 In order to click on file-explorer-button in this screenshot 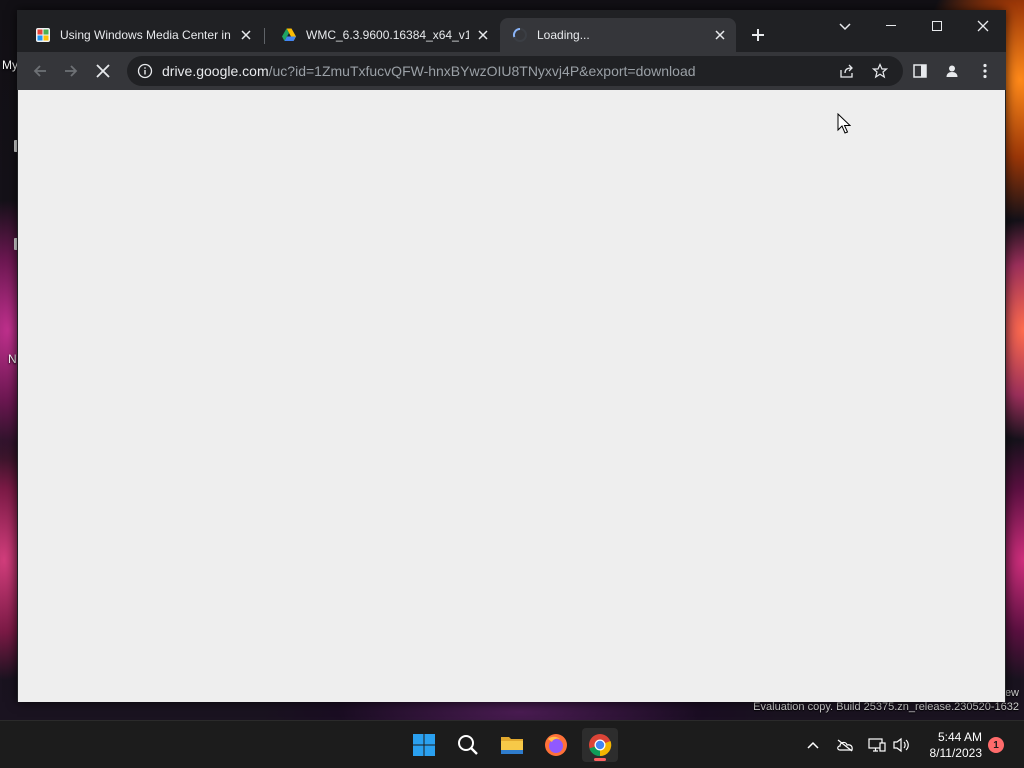, I will do `click(512, 745)`.